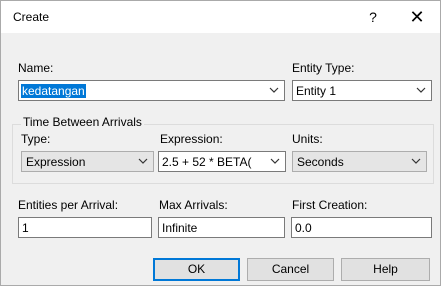  Describe the element at coordinates (290, 269) in the screenshot. I see `cancel-button: Cancel` at that location.